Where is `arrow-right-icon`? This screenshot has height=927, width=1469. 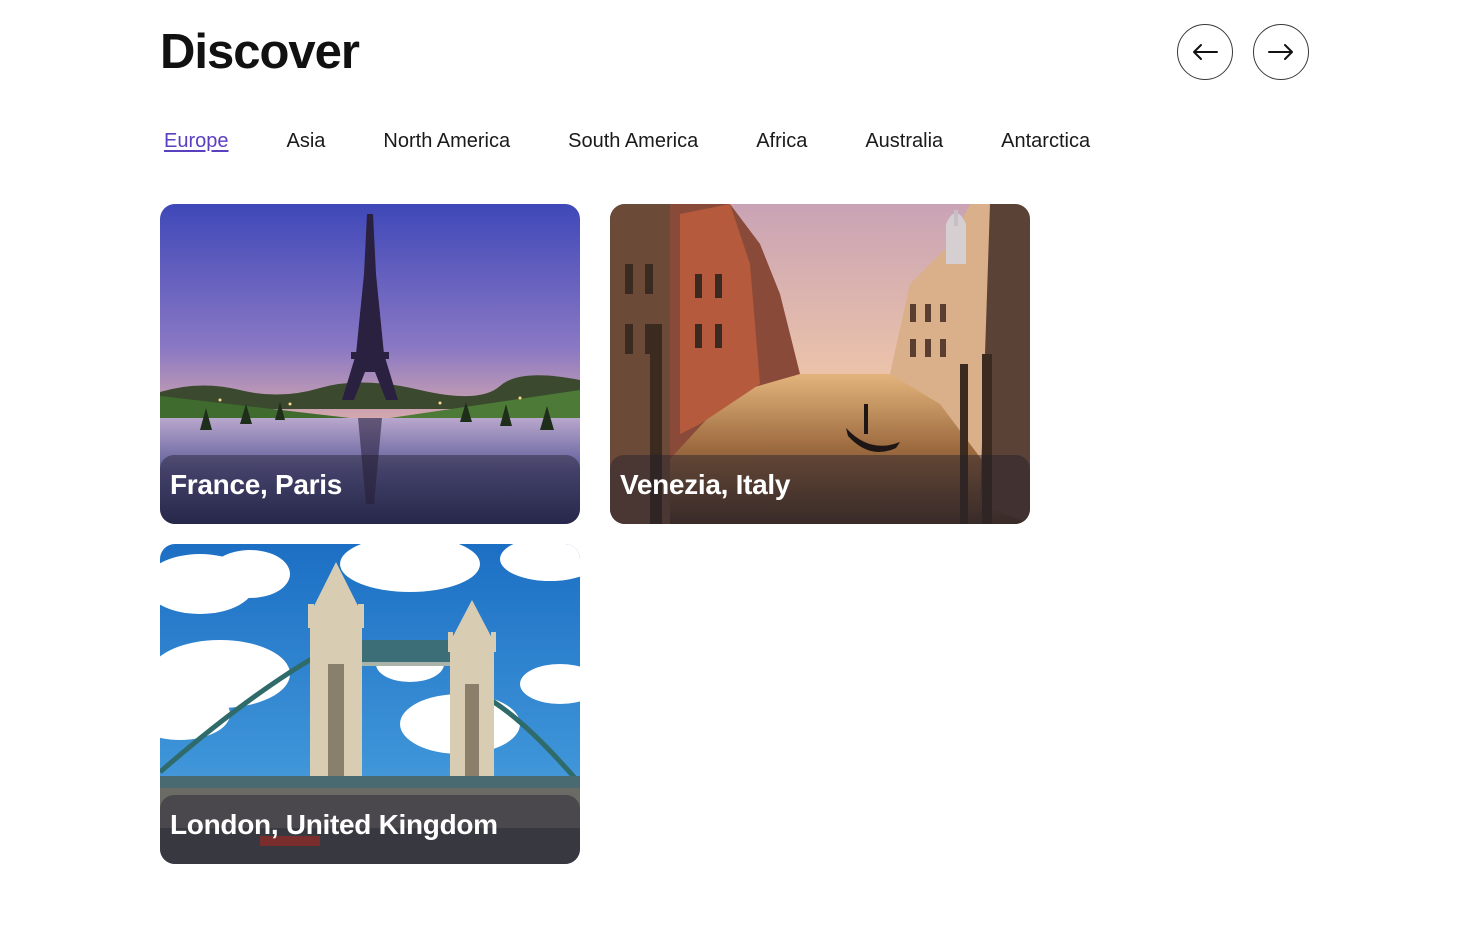
arrow-right-icon is located at coordinates (1280, 52).